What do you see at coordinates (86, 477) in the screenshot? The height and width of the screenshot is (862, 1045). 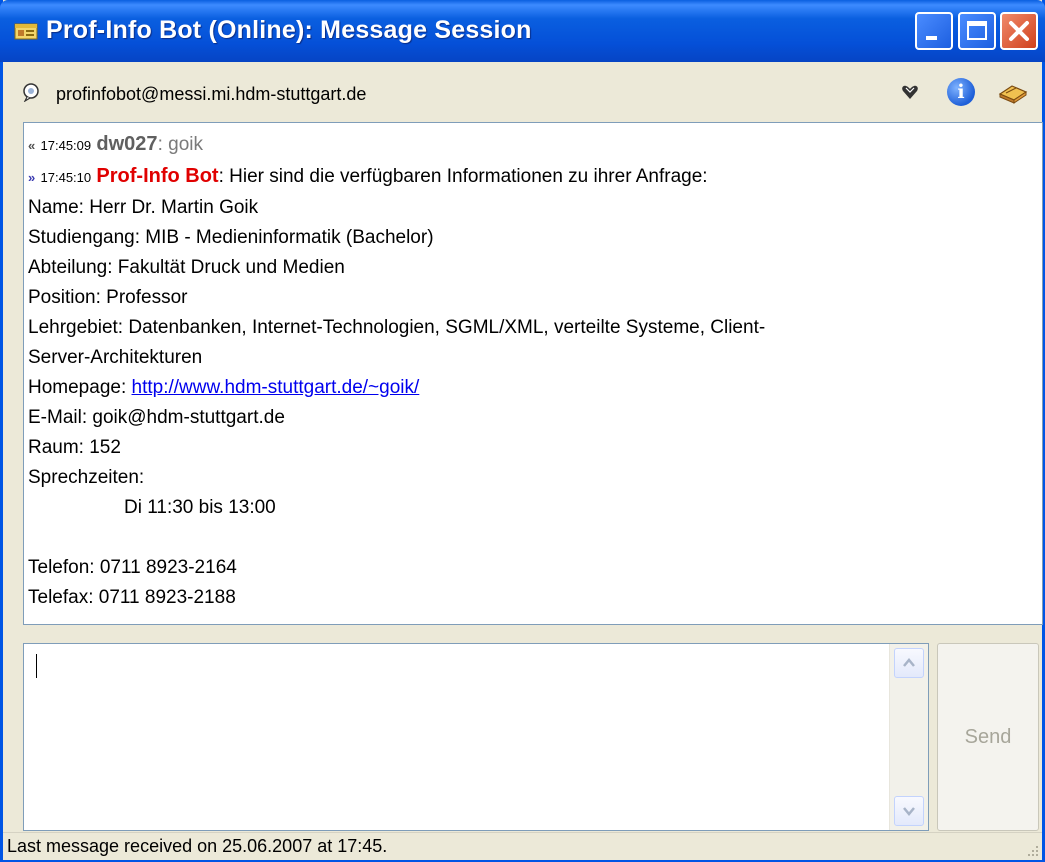 I see `info-sprechzeiten: Sprechzeiten:` at bounding box center [86, 477].